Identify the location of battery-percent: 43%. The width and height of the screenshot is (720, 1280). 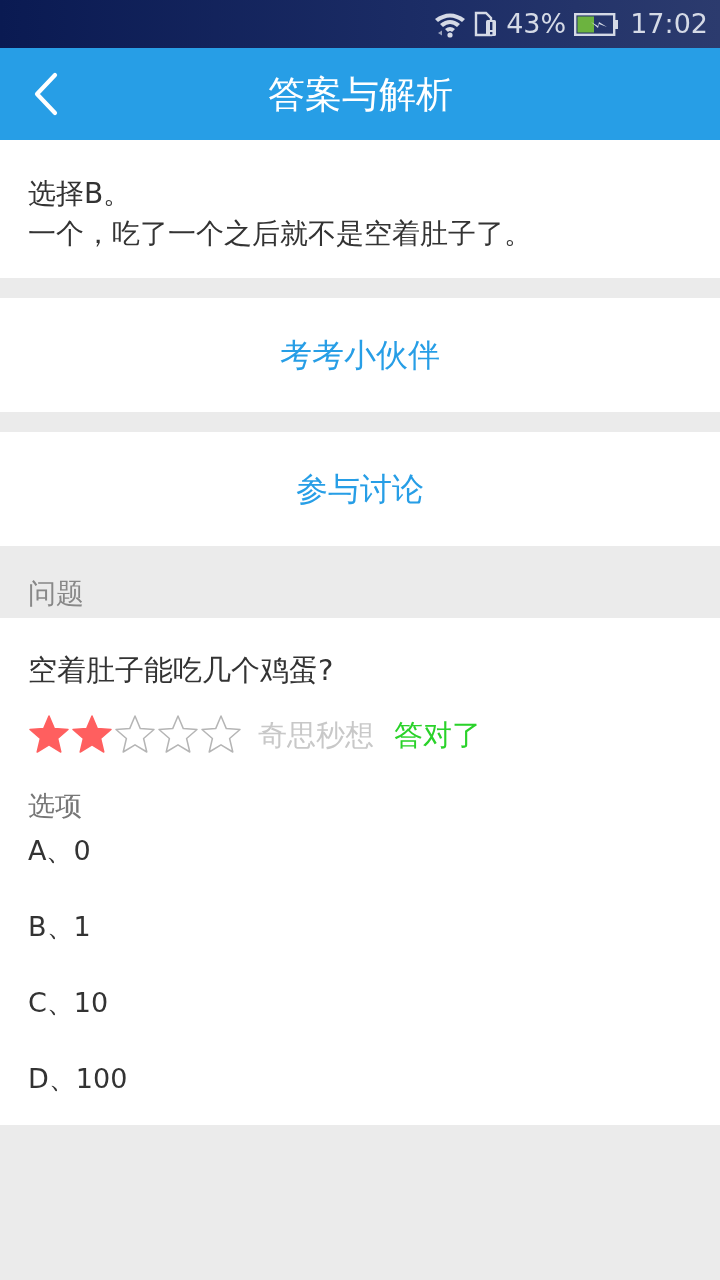
(536, 23).